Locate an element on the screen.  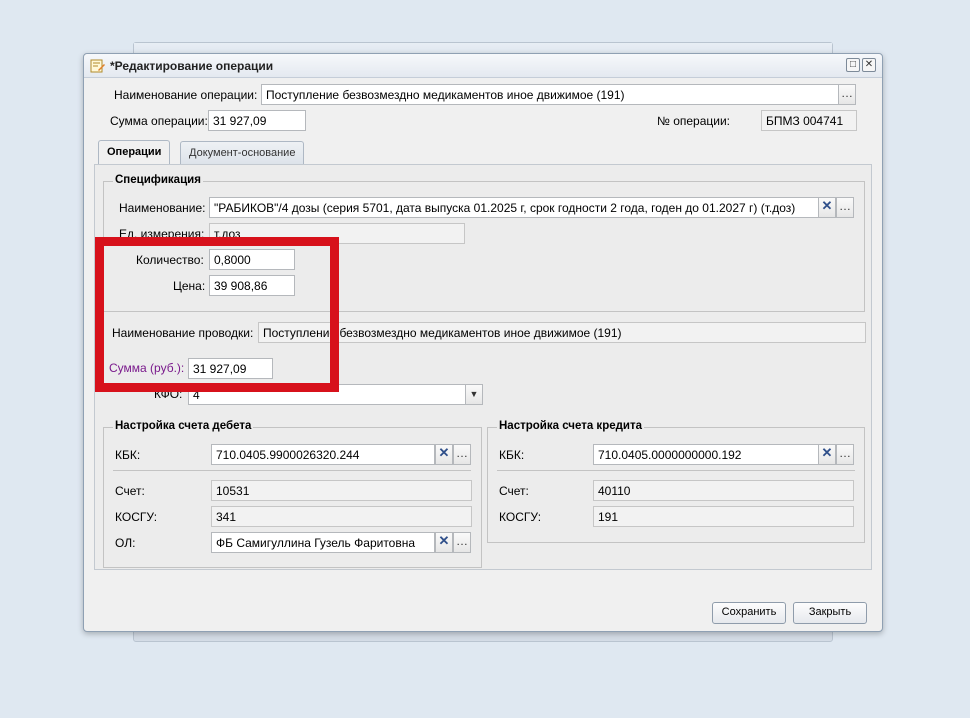
spec-name-clear-button: ✕ is located at coordinates (827, 207).